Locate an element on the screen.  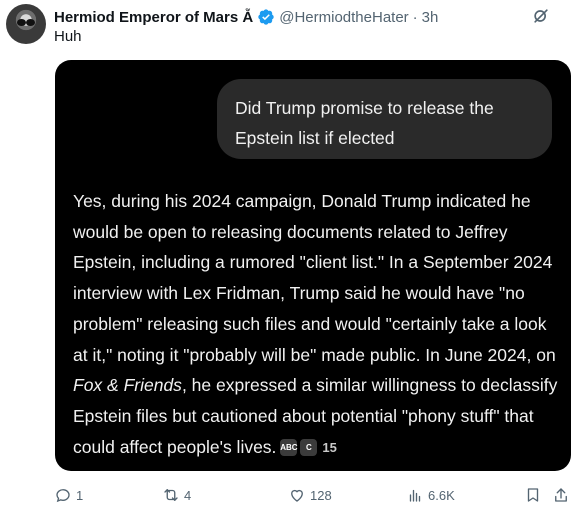
repost-icon is located at coordinates (171, 495).